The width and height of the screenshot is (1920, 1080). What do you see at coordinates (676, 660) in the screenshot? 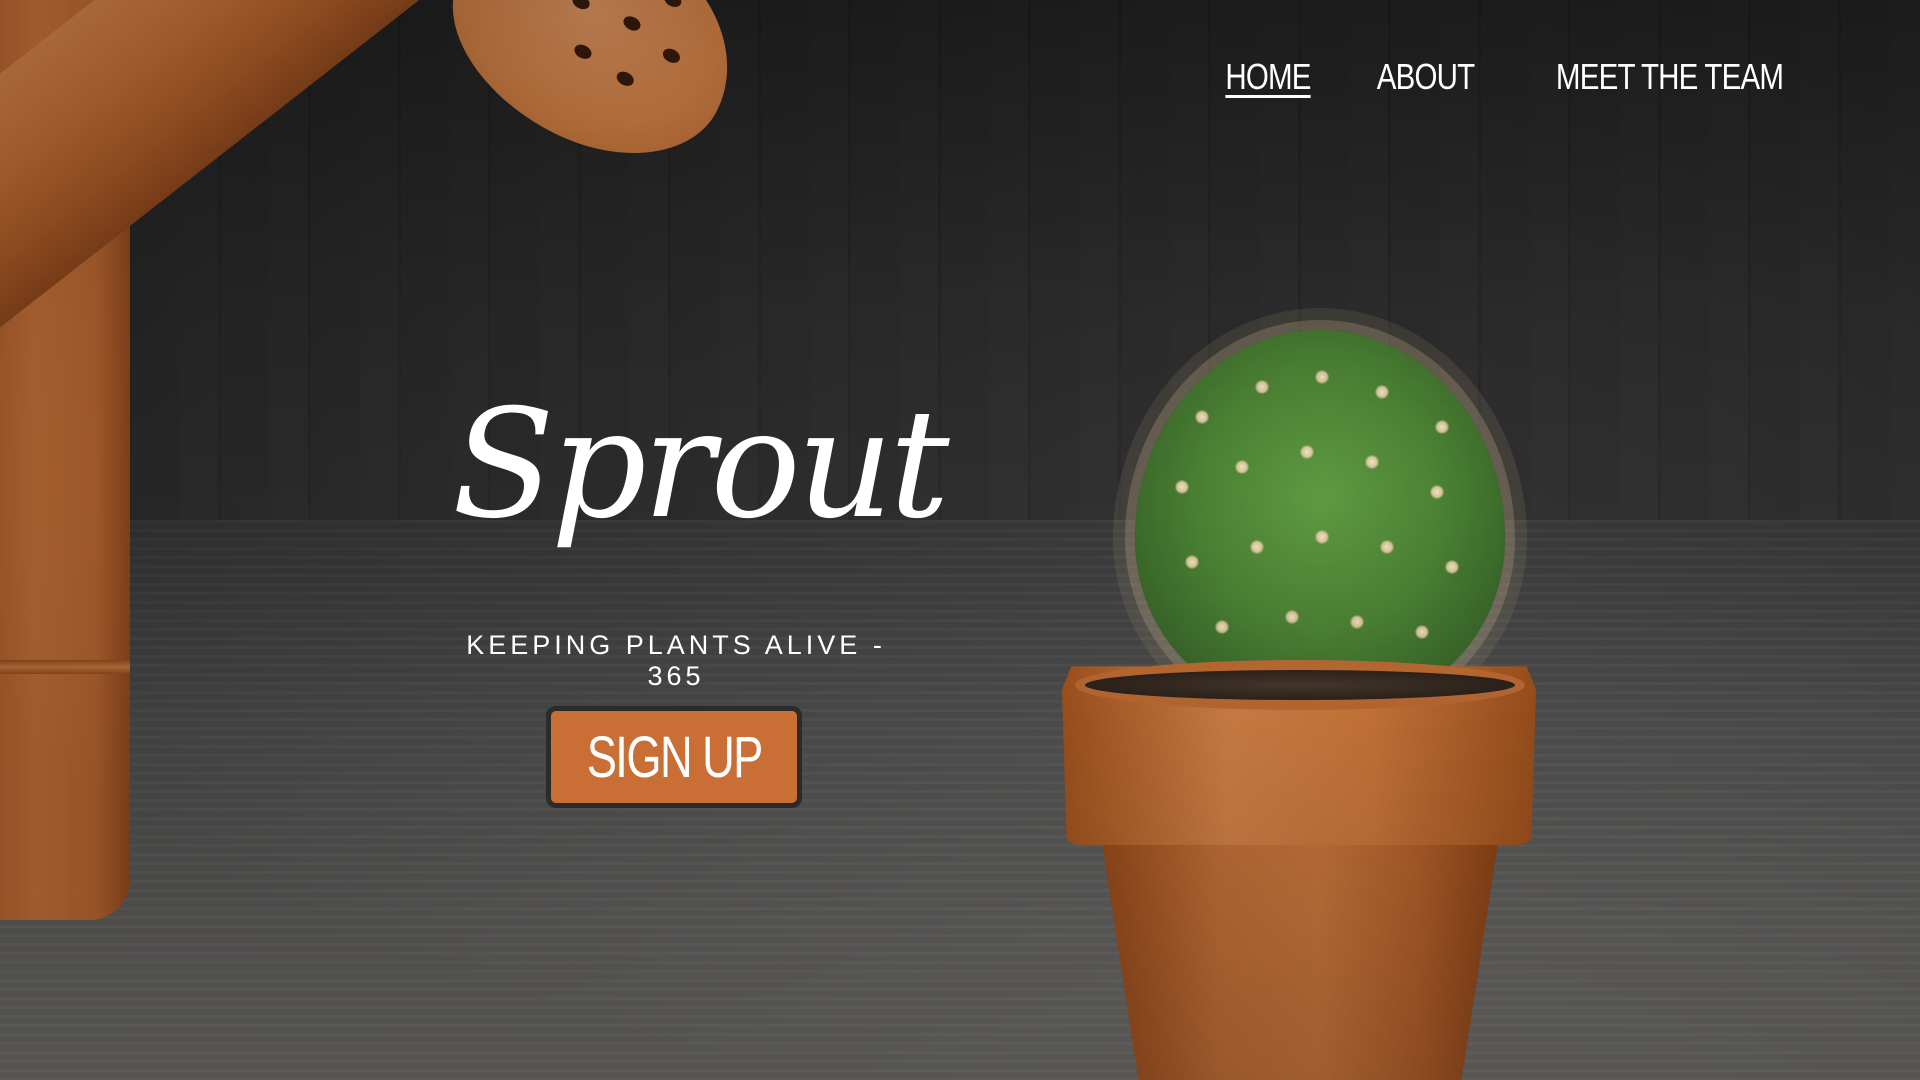
I see `tagline: KEEPING PLANTS ALIVE - 365` at bounding box center [676, 660].